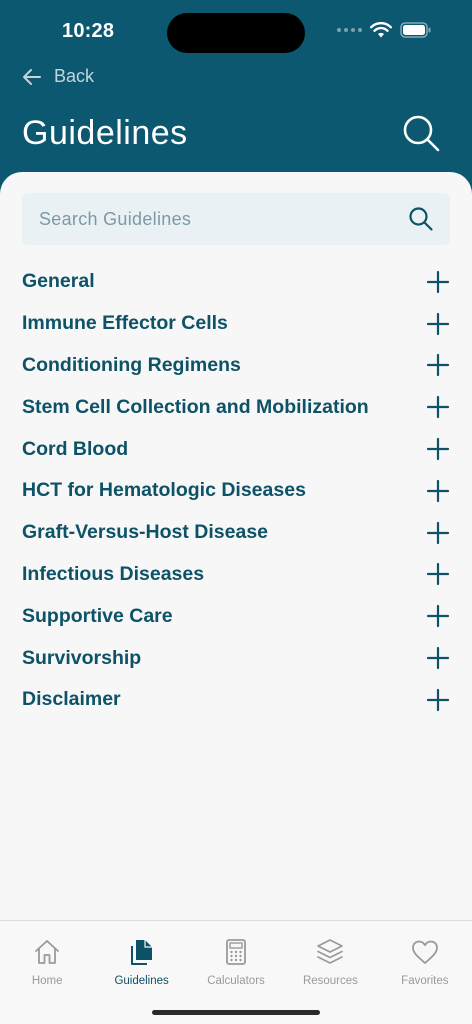  Describe the element at coordinates (145, 532) in the screenshot. I see `list-item-label: Graft-Versus-Host Disease` at that location.